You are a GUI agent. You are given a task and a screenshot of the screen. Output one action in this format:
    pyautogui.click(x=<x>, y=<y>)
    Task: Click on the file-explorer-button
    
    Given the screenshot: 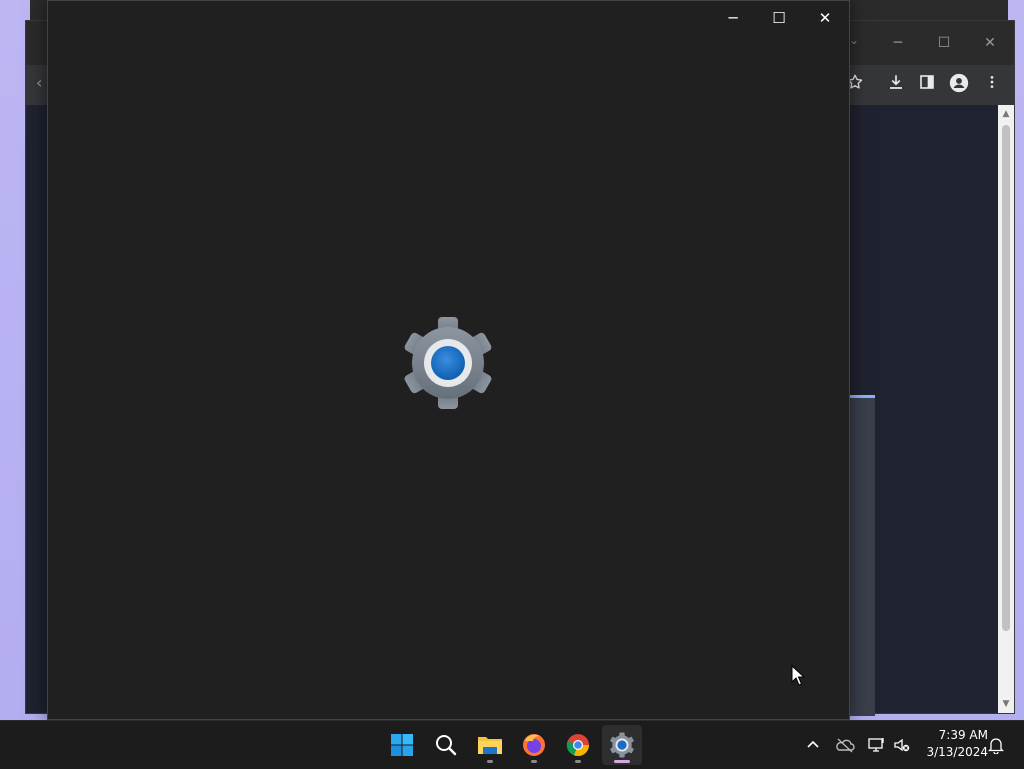 What is the action you would take?
    pyautogui.click(x=490, y=745)
    